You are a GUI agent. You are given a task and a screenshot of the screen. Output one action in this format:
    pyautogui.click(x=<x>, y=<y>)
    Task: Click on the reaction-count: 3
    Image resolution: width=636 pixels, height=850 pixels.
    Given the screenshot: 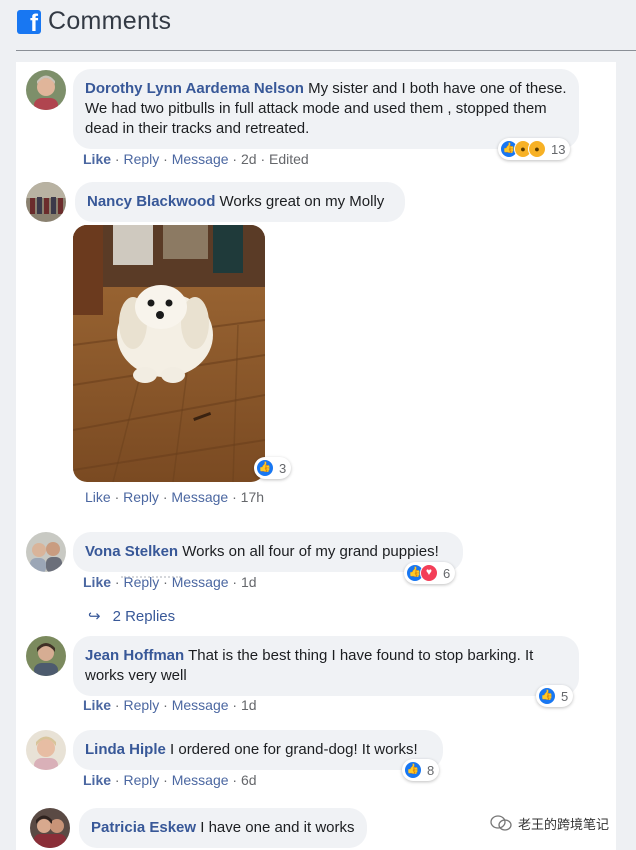 What is the action you would take?
    pyautogui.click(x=283, y=468)
    